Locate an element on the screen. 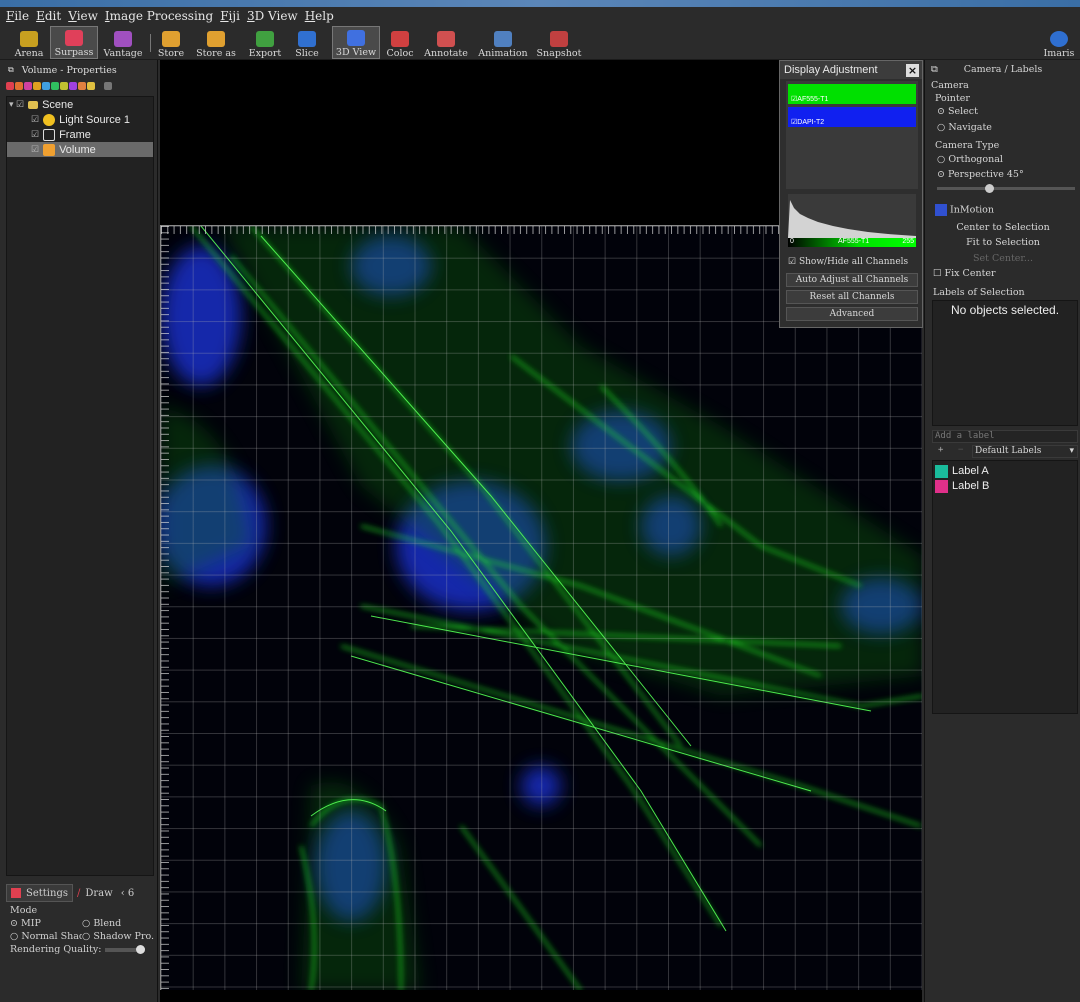 Image resolution: width=1080 pixels, height=1002 pixels. mode-blend-radio: ○ Blend is located at coordinates (101, 923).